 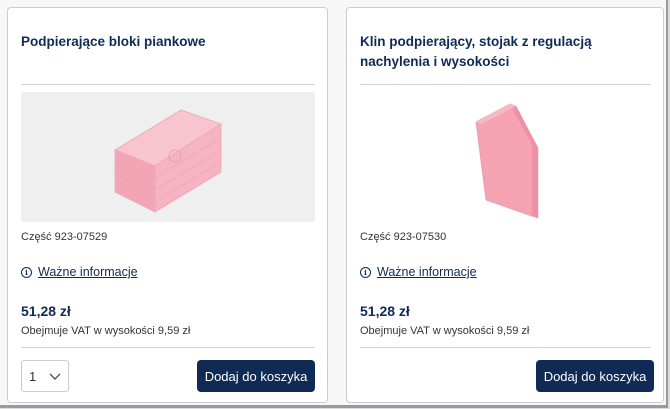 What do you see at coordinates (33, 376) in the screenshot?
I see `quantity-value: 1` at bounding box center [33, 376].